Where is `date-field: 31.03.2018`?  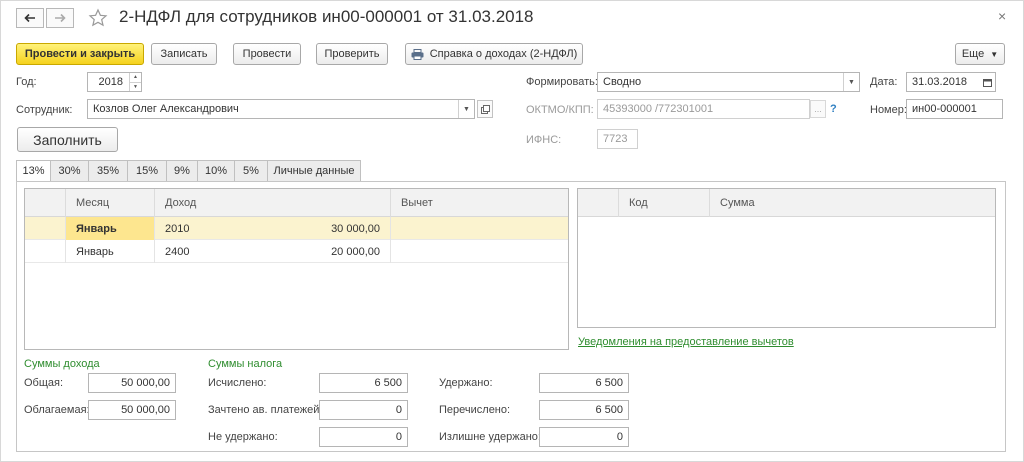
date-field: 31.03.2018 is located at coordinates (951, 82).